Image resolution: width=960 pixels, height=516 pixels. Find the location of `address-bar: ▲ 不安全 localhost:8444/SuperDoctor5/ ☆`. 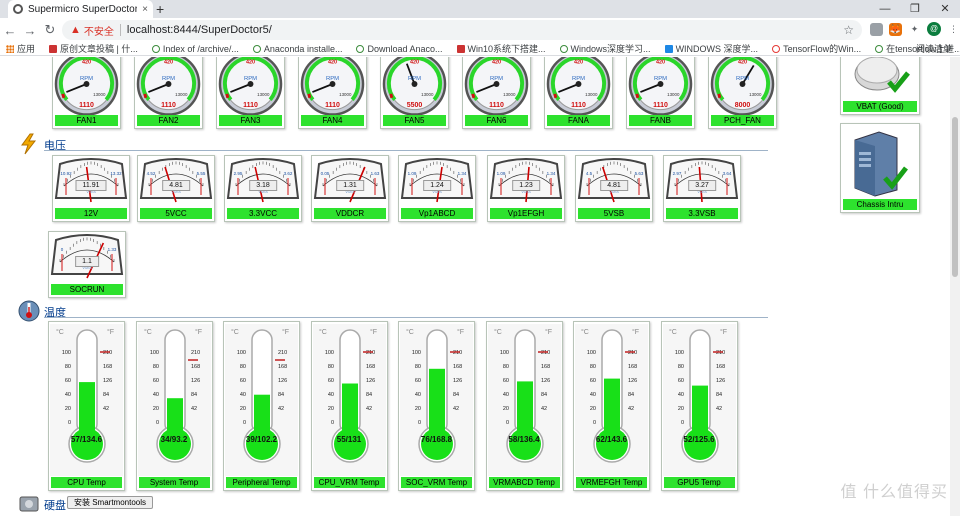

address-bar: ▲ 不安全 localhost:8444/SuperDoctor5/ ☆ is located at coordinates (462, 30).